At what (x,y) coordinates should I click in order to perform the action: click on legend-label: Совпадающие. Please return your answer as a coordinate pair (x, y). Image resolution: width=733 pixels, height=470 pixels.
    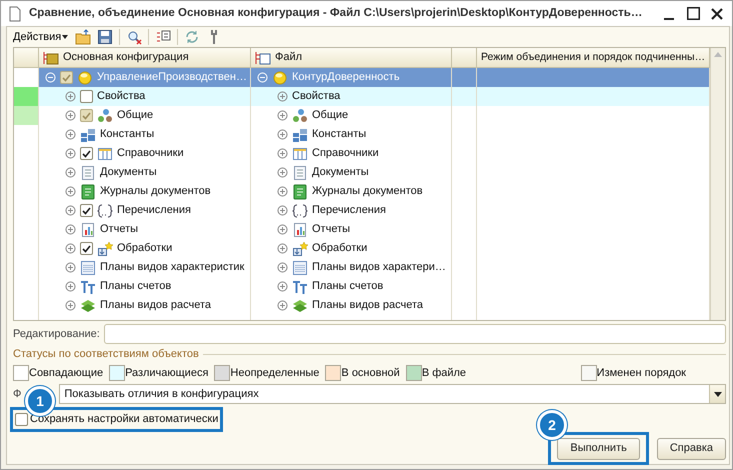
    Looking at the image, I should click on (66, 373).